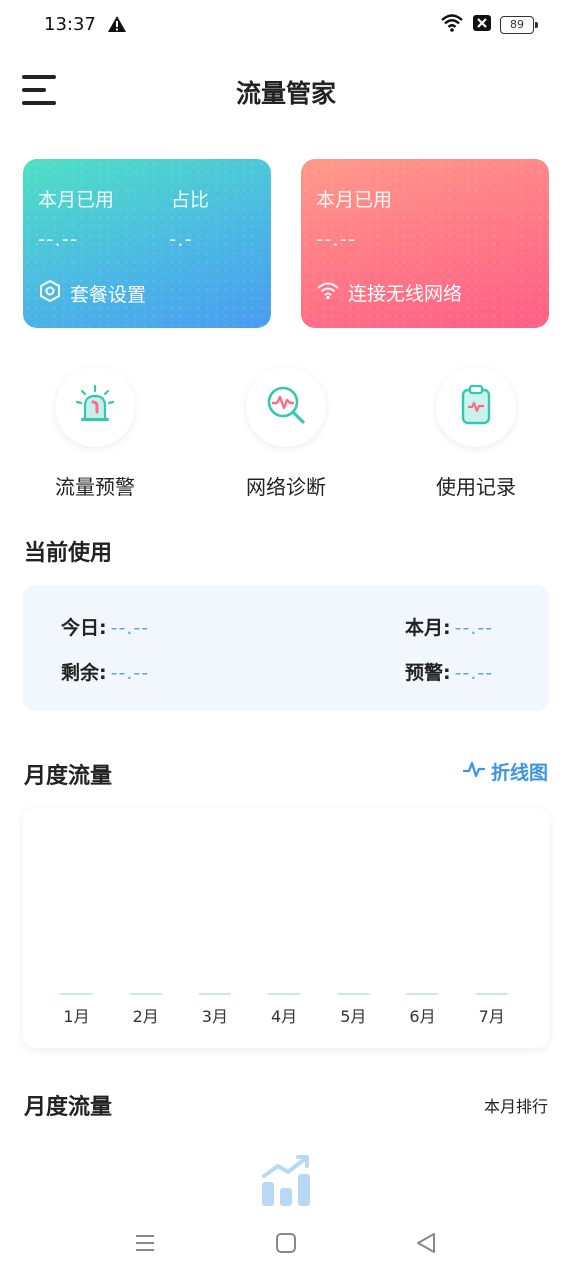 This screenshot has width=572, height=1280. What do you see at coordinates (516, 1105) in the screenshot?
I see `month-ranking-link: 本月排行` at bounding box center [516, 1105].